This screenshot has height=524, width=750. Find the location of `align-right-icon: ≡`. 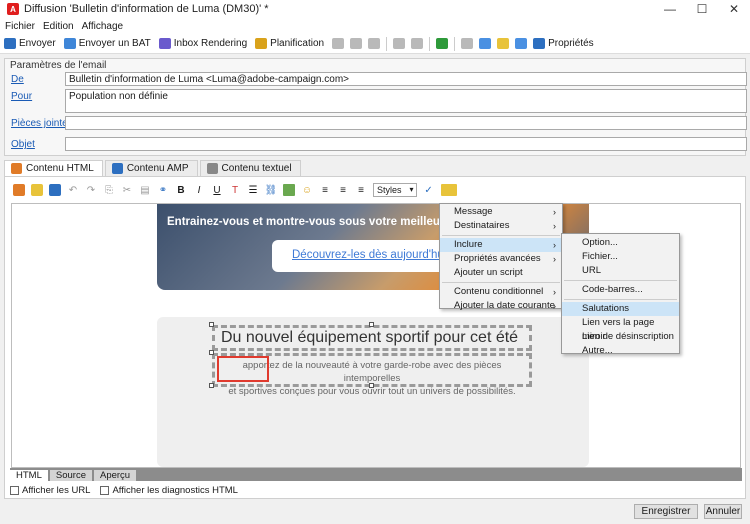

align-right-icon: ≡ is located at coordinates (361, 190).